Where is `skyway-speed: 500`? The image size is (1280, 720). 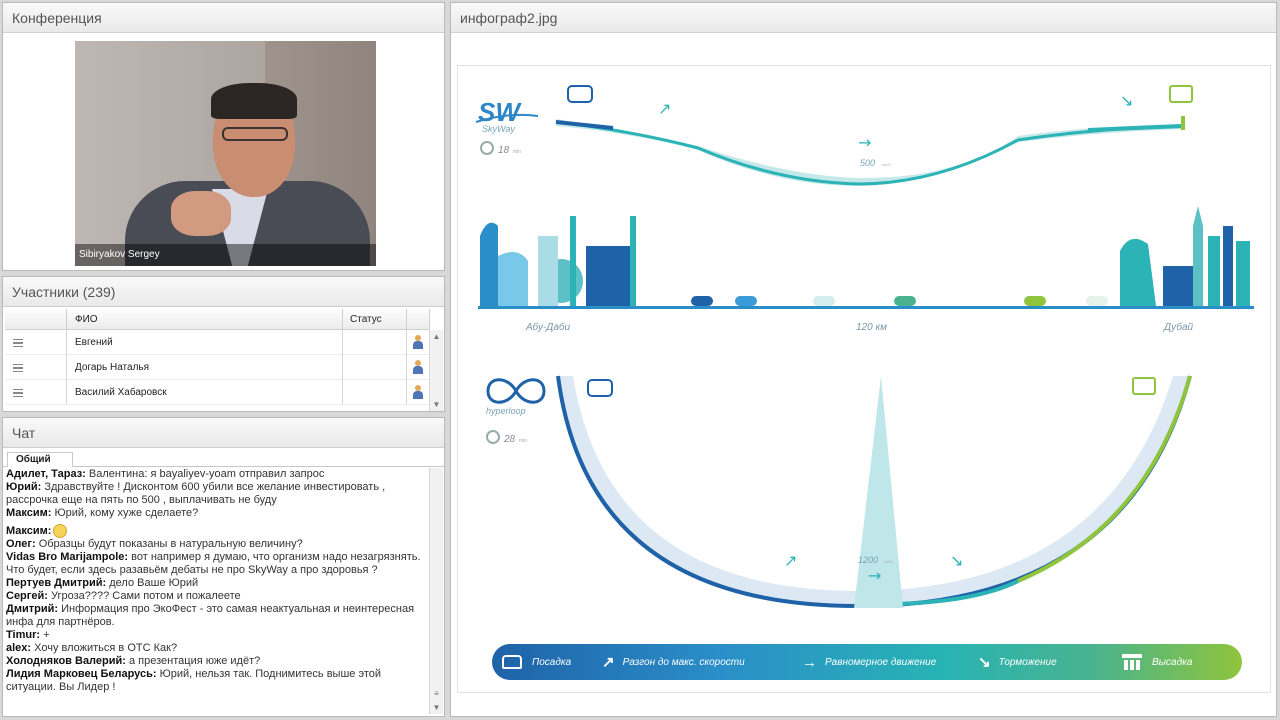 skyway-speed: 500 is located at coordinates (867, 163).